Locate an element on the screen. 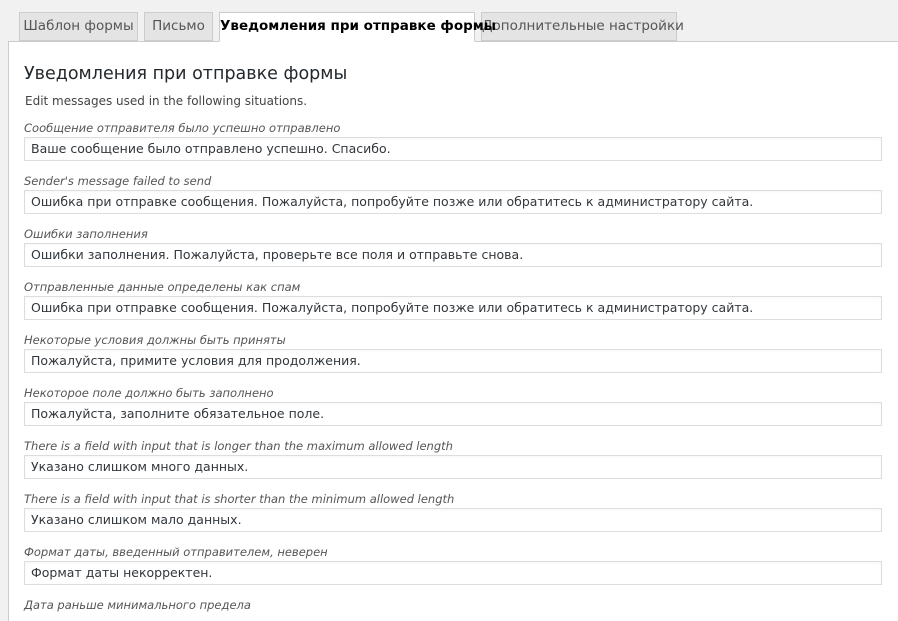 Image resolution: width=898 pixels, height=621 pixels. tab-messages: Уведомления при отправке формы is located at coordinates (357, 27).